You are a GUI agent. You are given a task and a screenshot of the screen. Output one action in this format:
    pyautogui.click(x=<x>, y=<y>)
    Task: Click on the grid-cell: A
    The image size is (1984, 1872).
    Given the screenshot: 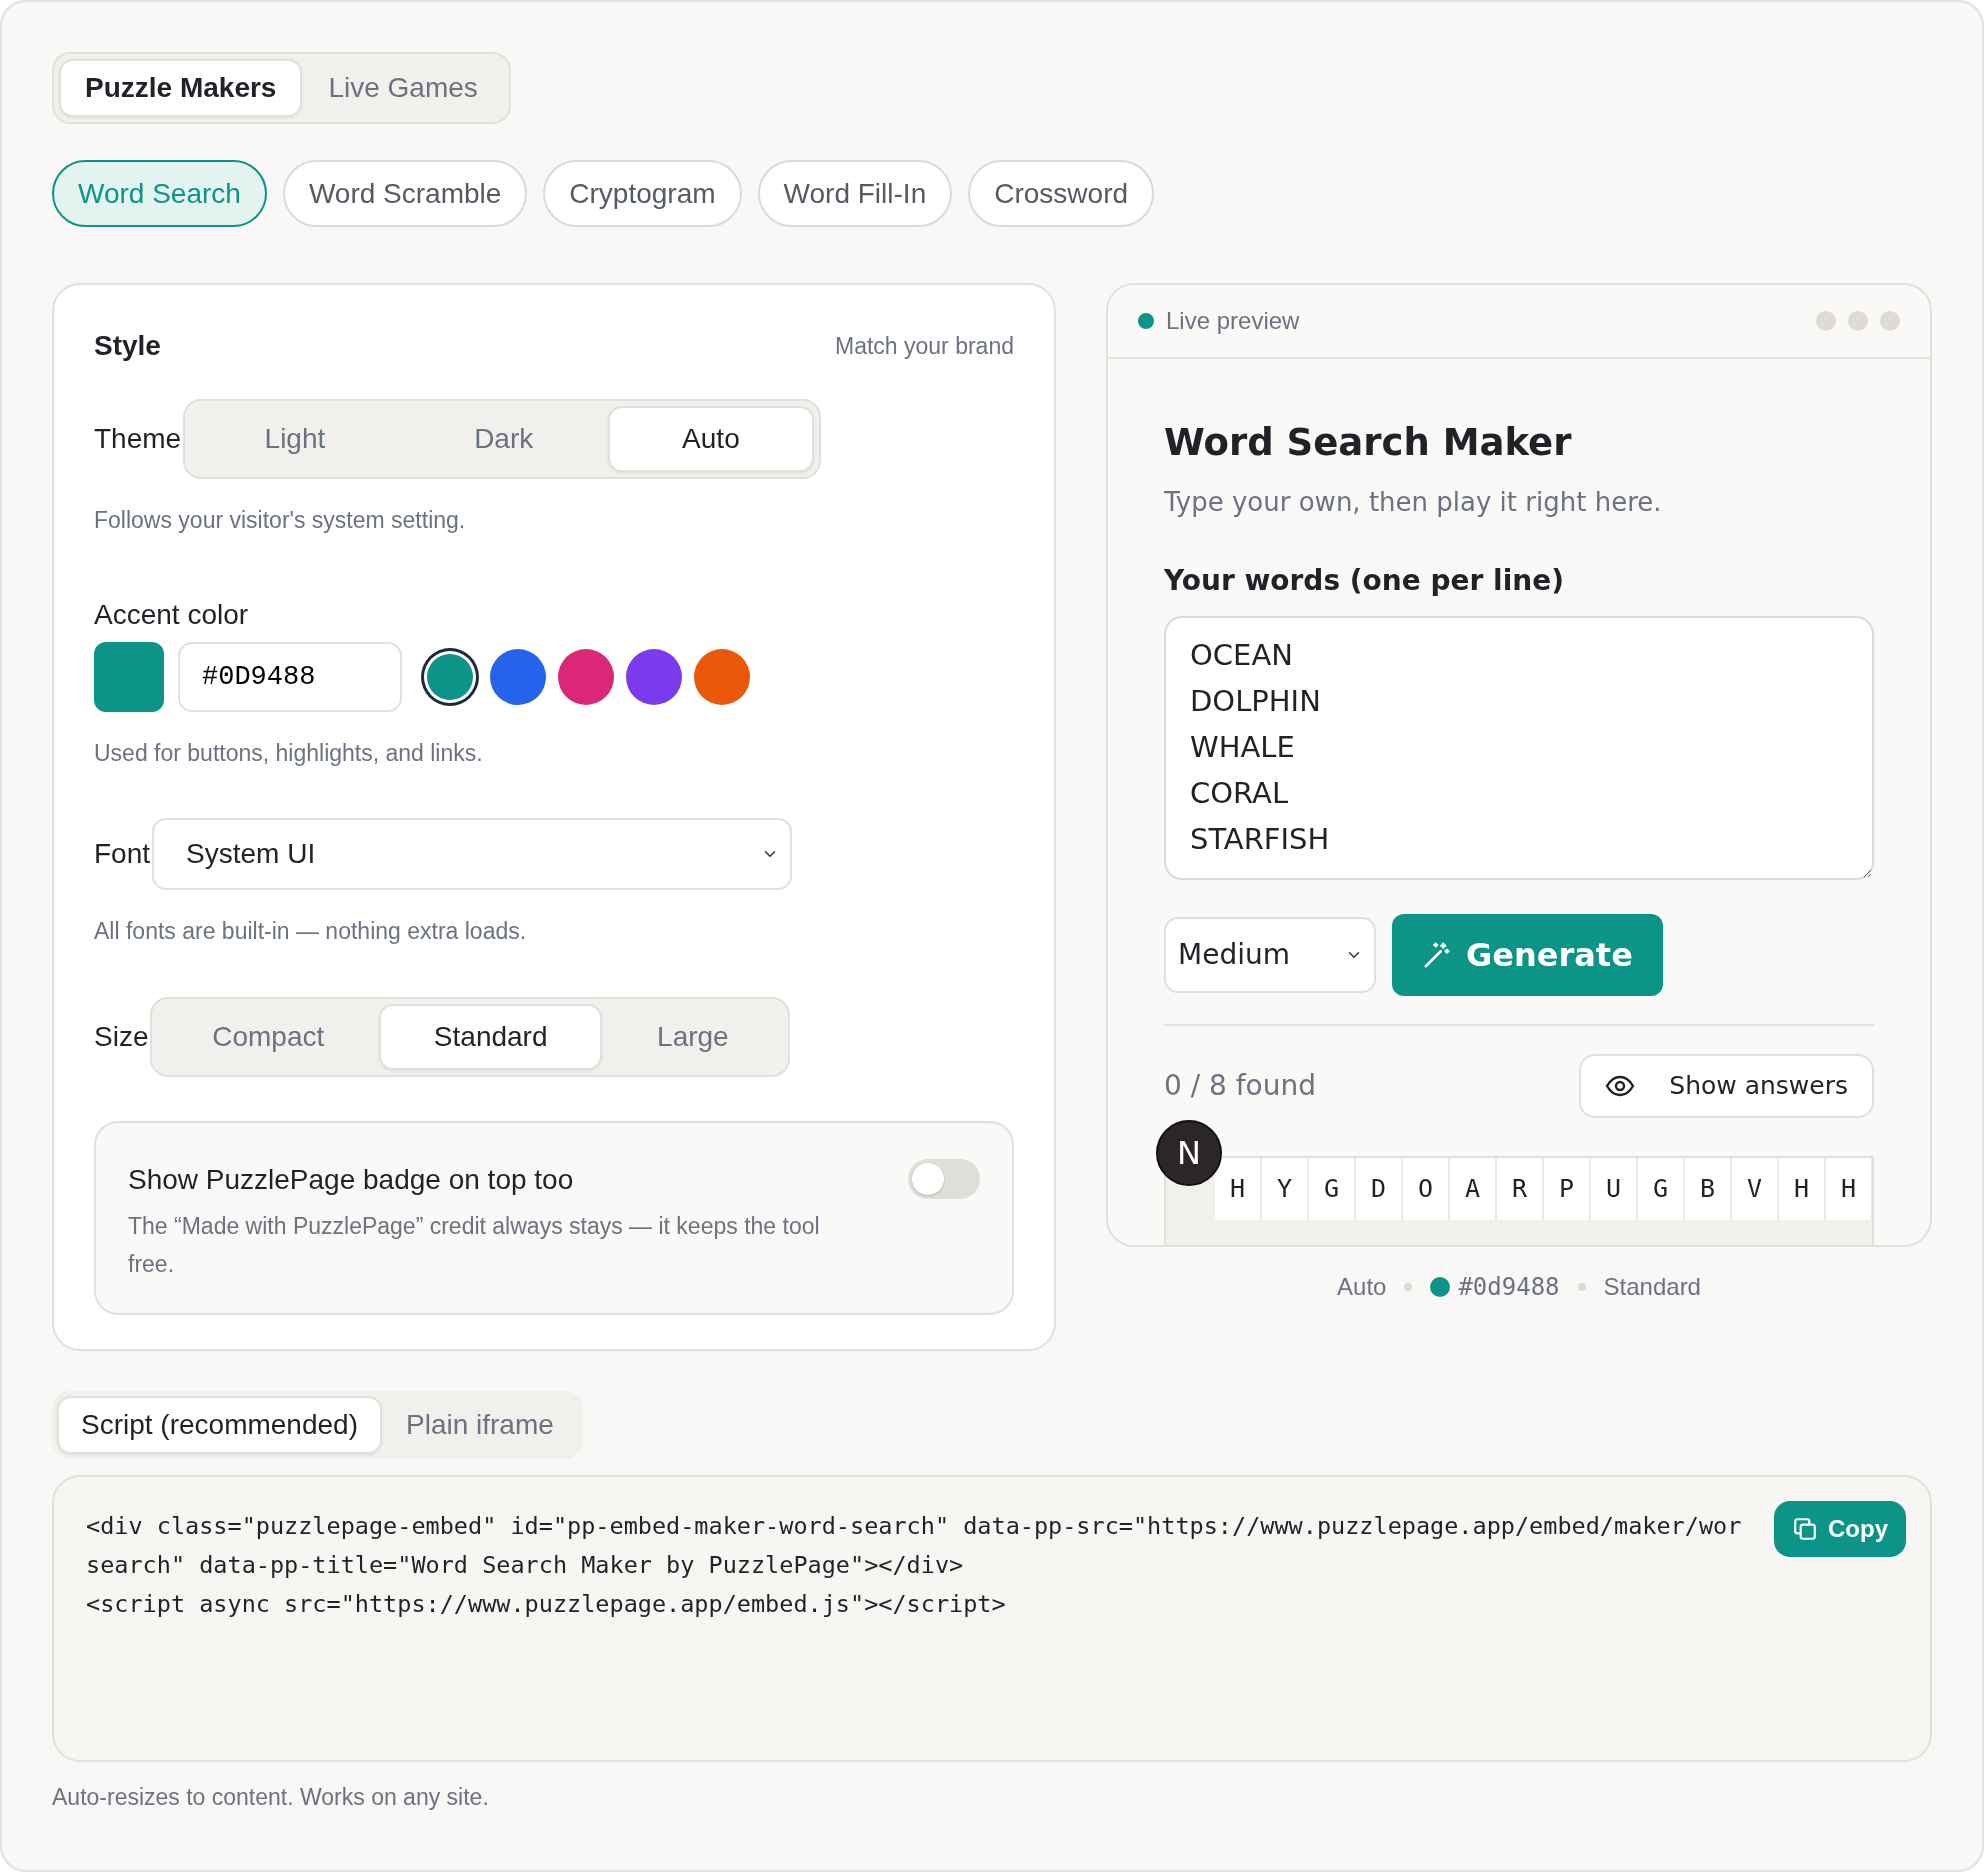 What is the action you would take?
    pyautogui.click(x=1473, y=1188)
    